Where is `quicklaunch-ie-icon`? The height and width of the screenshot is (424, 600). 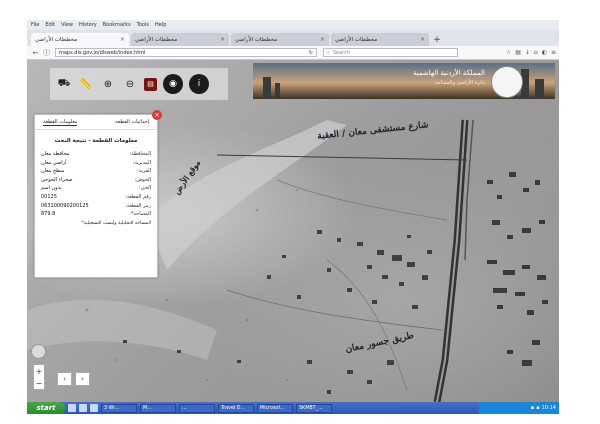
quicklaunch-ie-icon is located at coordinates (72, 408).